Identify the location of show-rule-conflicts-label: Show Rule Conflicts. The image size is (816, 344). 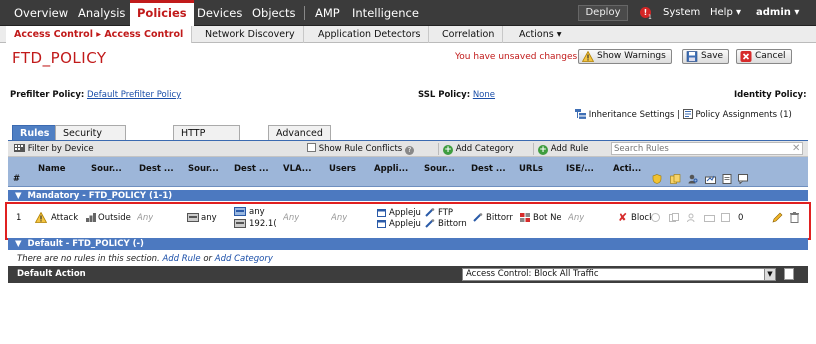
(360, 149).